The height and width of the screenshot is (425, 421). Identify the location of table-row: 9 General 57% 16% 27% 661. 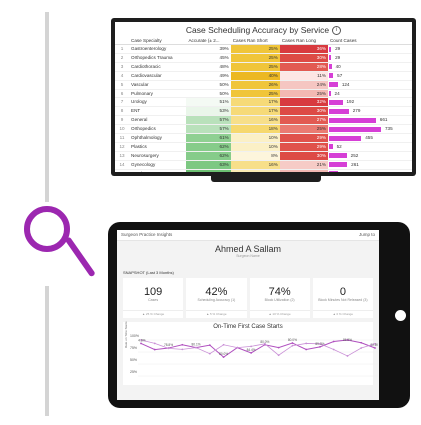
(263, 120).